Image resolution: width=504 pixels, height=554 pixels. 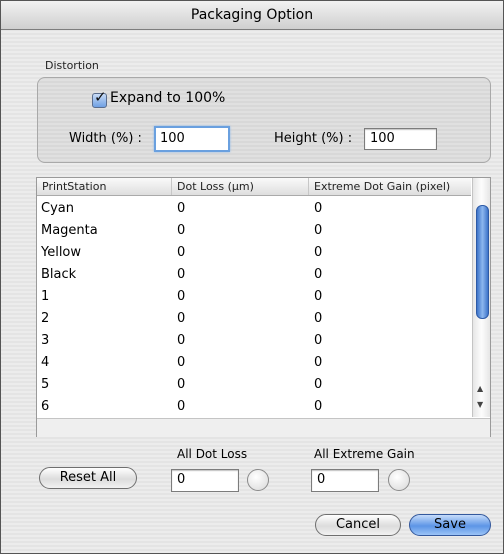 I want to click on table-row: 4 0 0, so click(x=254, y=363).